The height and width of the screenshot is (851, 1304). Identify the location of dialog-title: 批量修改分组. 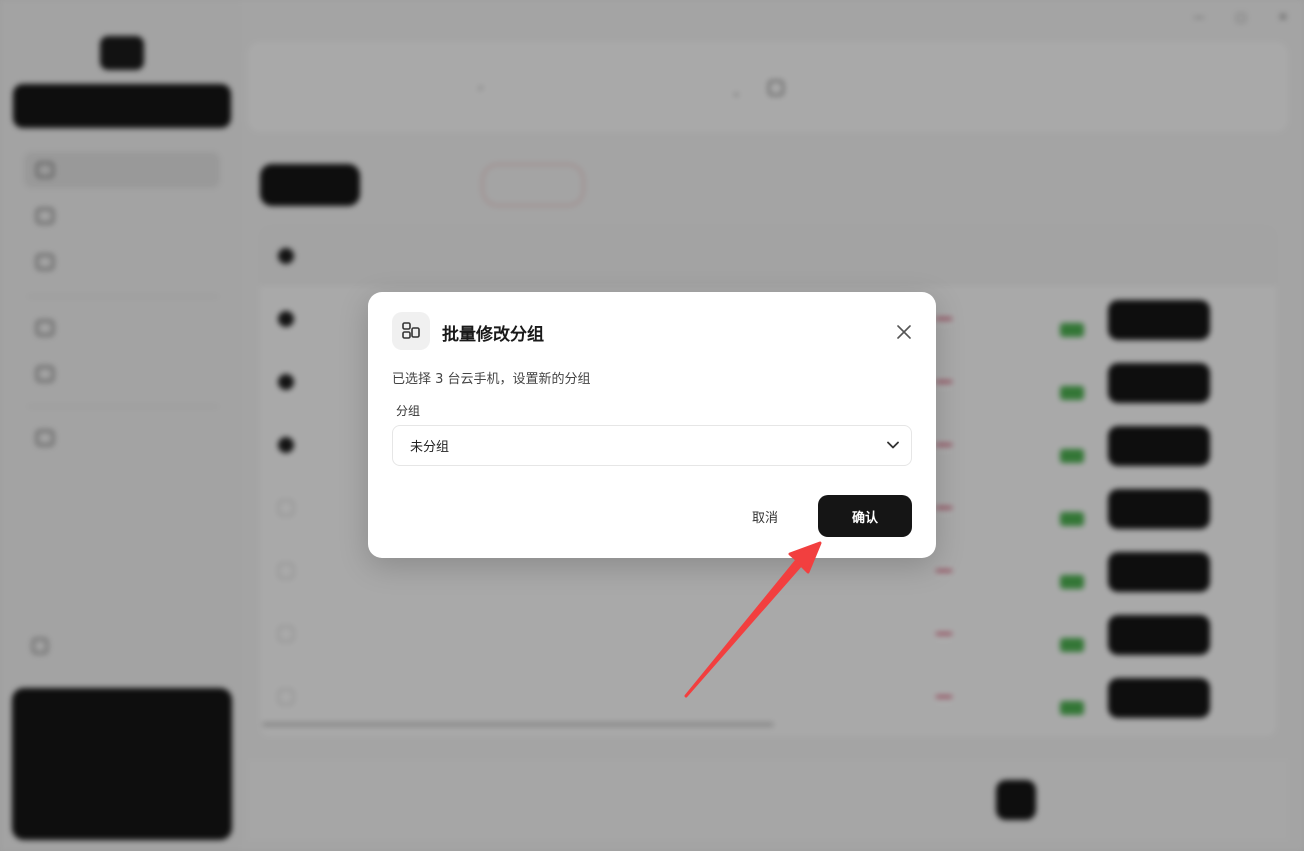
(493, 335).